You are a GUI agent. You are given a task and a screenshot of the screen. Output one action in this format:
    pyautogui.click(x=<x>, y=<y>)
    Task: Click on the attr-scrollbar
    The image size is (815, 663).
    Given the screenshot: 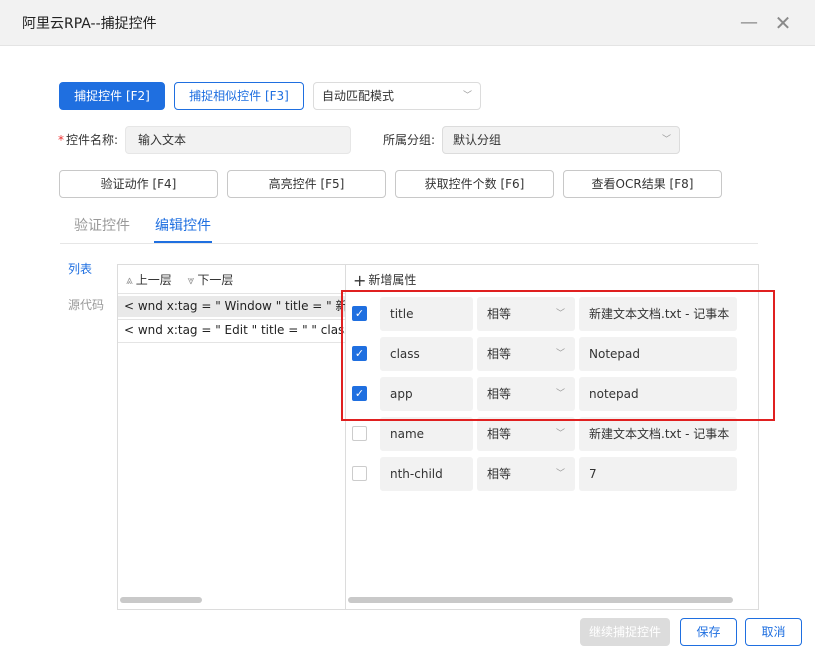 What is the action you would take?
    pyautogui.click(x=540, y=600)
    